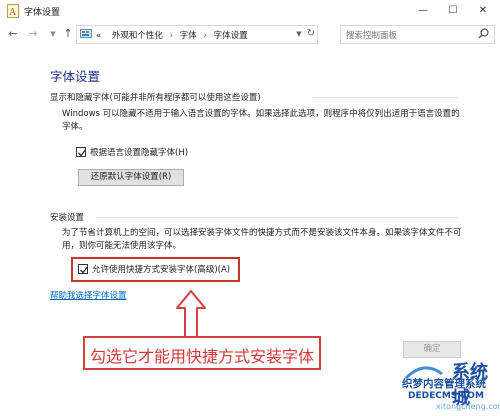 The image size is (500, 416). What do you see at coordinates (372, 36) in the screenshot?
I see `search-placeholder: 搜索控制面板` at bounding box center [372, 36].